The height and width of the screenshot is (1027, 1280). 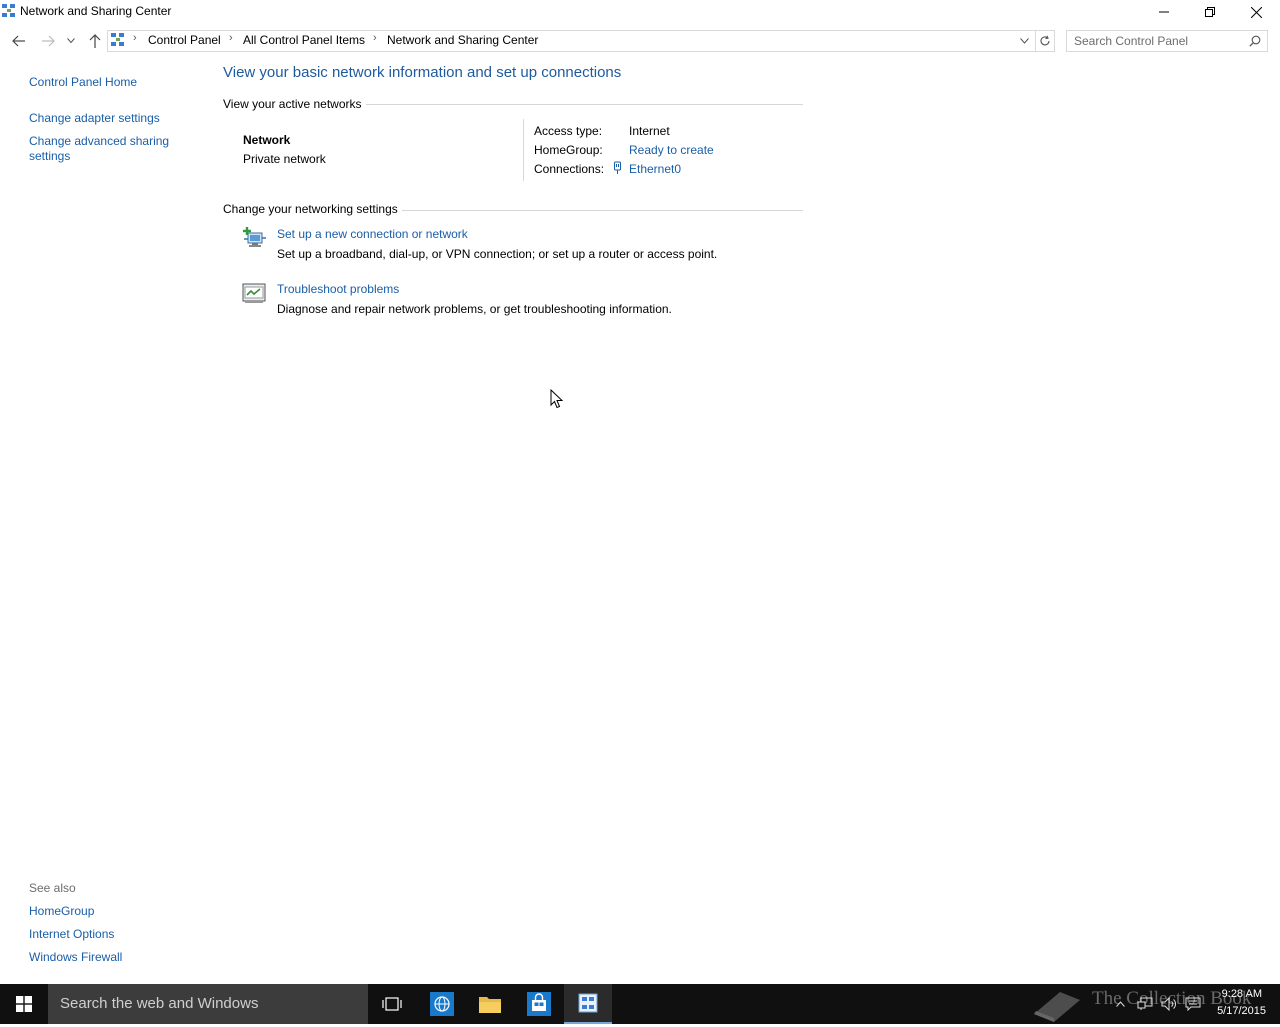 I want to click on action-center-icon, so click(x=1193, y=1004).